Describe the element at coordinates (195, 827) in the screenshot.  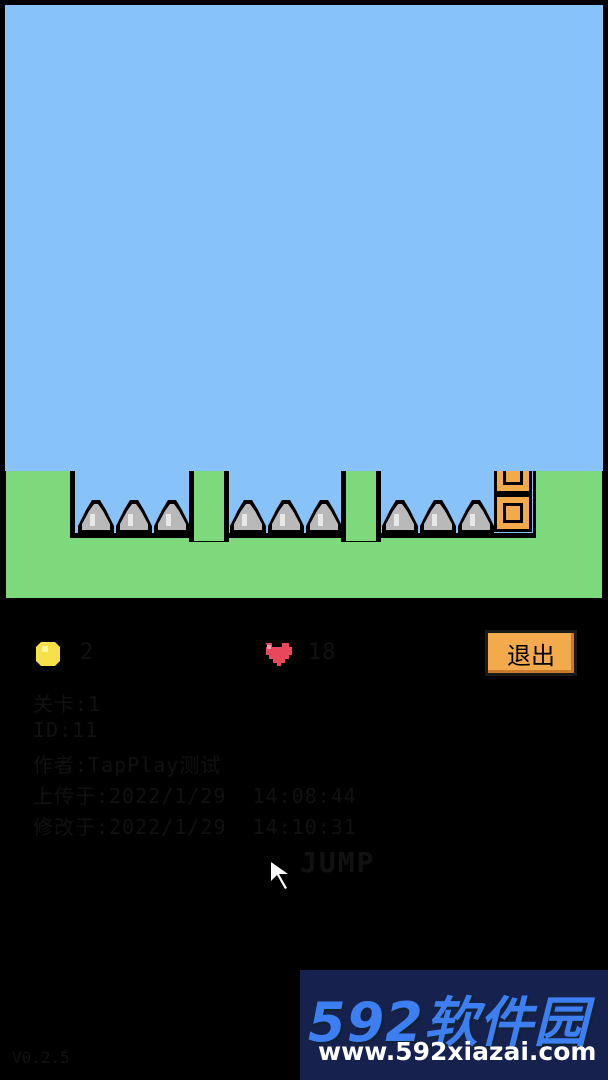
I see `modify-time: 修改于:2022/1/29 14:10:31` at that location.